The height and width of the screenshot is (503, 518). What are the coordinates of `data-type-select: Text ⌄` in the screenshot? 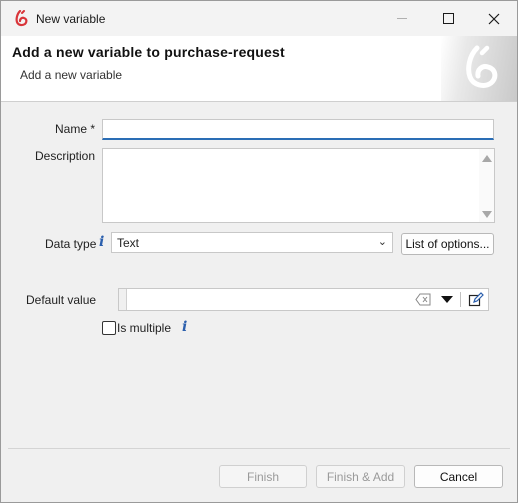 It's located at (252, 242).